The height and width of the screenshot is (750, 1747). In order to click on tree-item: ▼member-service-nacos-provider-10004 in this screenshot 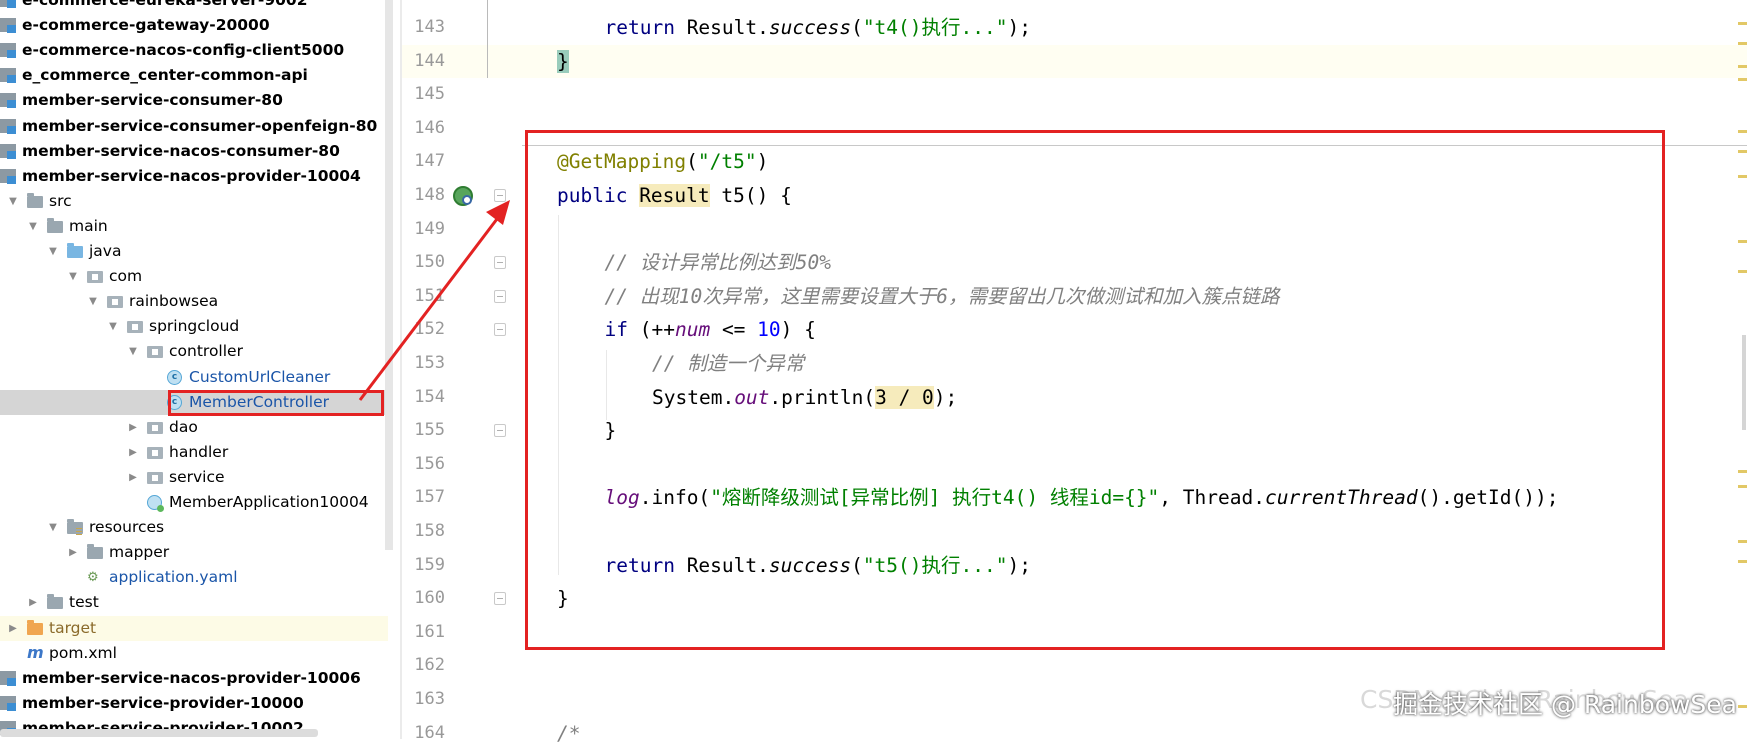, I will do `click(194, 176)`.